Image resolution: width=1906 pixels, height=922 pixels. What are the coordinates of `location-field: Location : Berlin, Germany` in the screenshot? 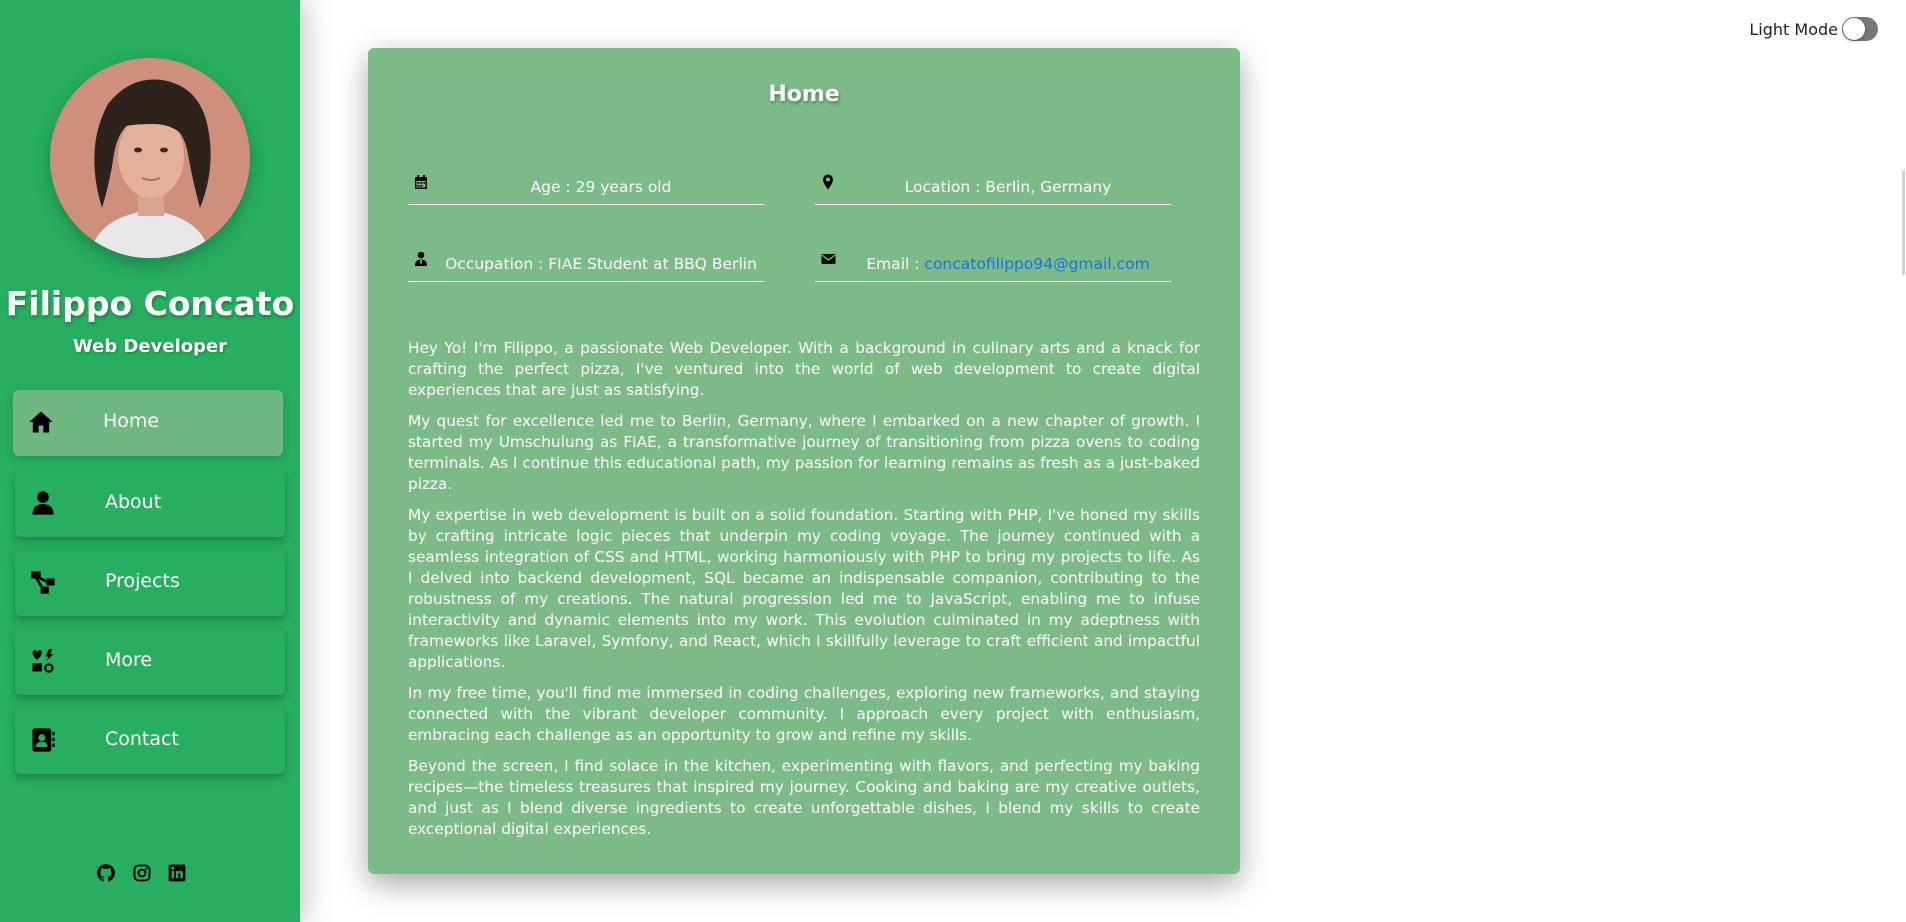 It's located at (993, 189).